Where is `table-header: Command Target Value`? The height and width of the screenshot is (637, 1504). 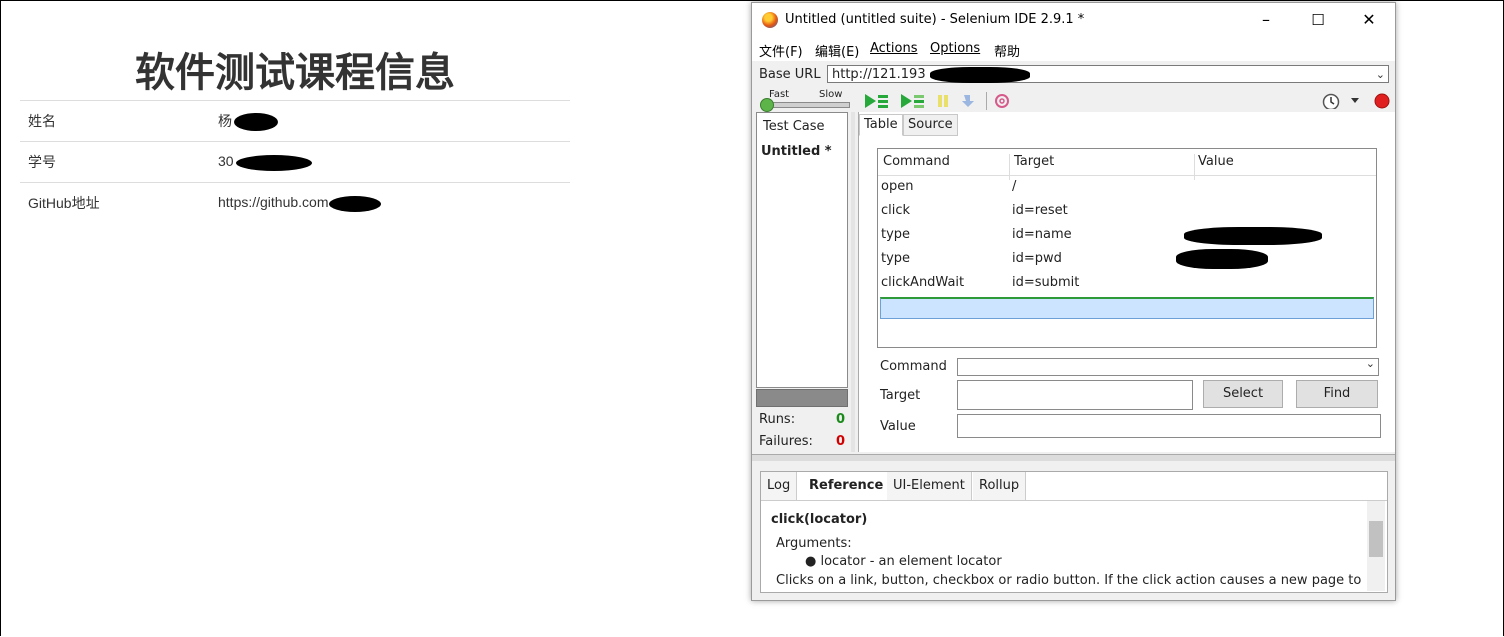 table-header: Command Target Value is located at coordinates (1127, 164).